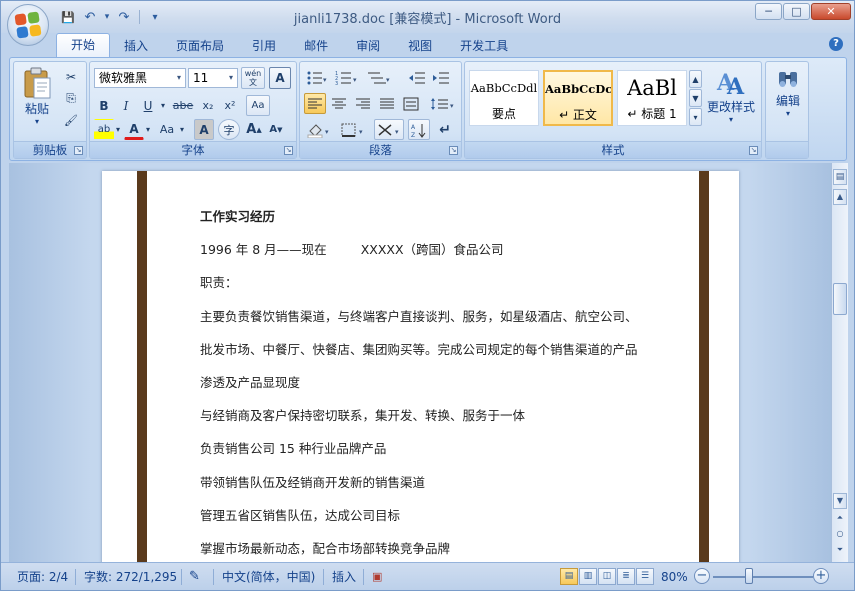 The width and height of the screenshot is (855, 591). Describe the element at coordinates (83, 45) in the screenshot. I see `tab-home: 开始` at that location.